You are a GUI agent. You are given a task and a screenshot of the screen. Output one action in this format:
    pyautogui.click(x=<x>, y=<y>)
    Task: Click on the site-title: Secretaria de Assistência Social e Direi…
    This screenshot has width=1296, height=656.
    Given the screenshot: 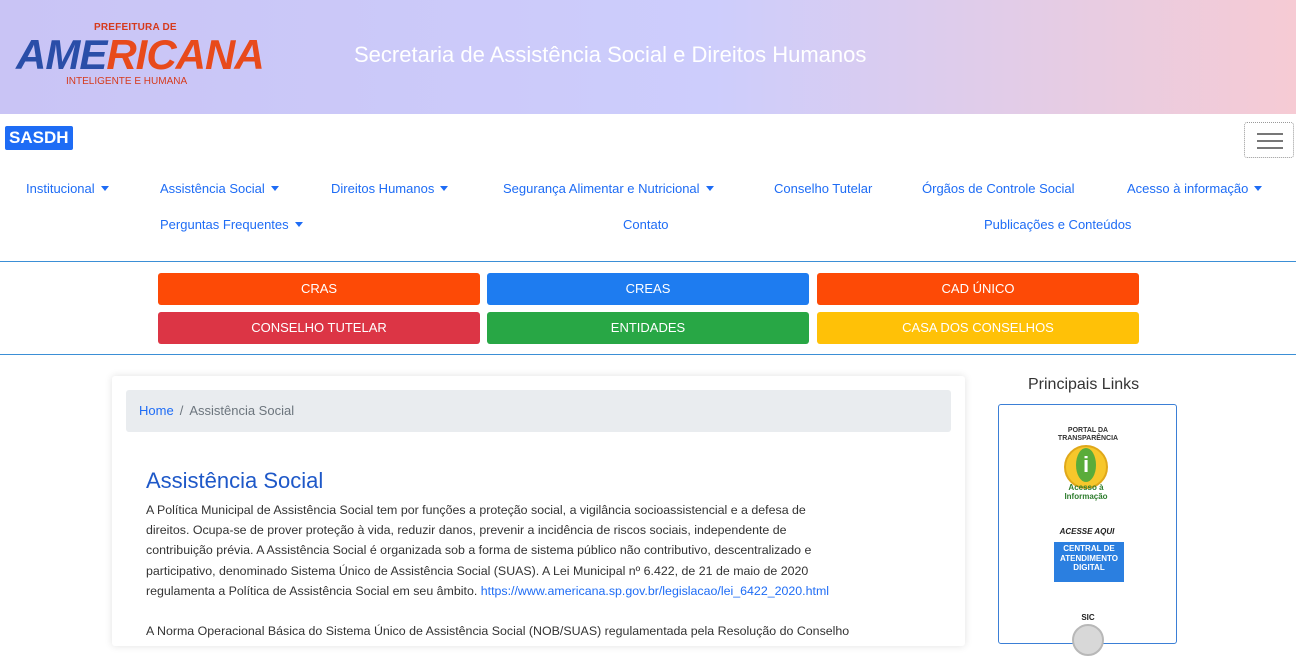 What is the action you would take?
    pyautogui.click(x=610, y=54)
    